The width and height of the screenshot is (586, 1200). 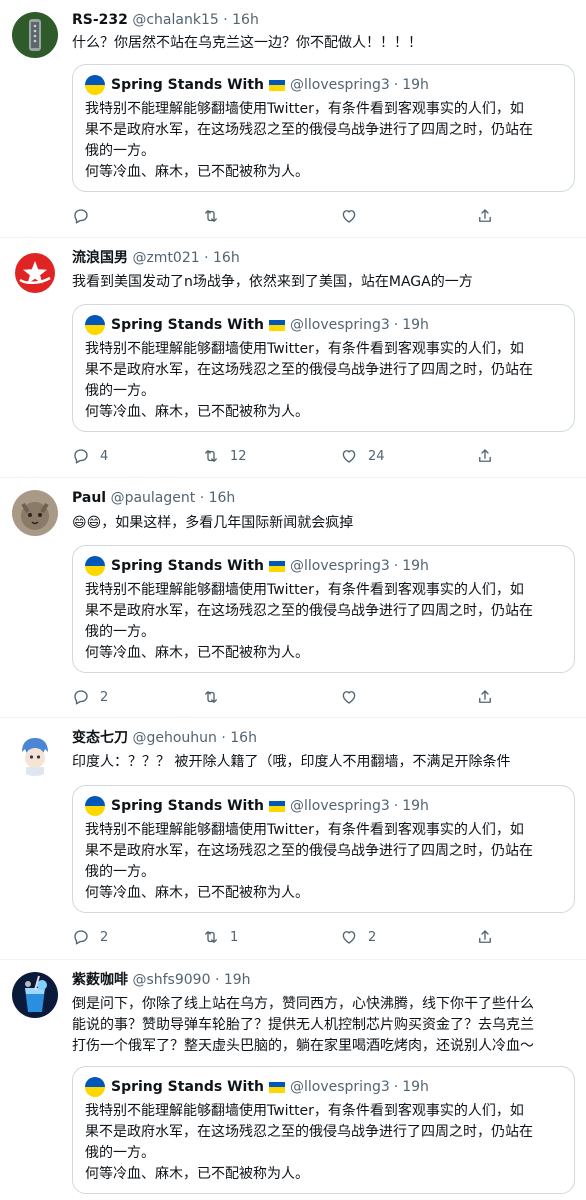 I want to click on tweet-text-line: 我看到美国发动了n场战争，依然来到了美国，站在MAGA的一方, so click(x=272, y=282).